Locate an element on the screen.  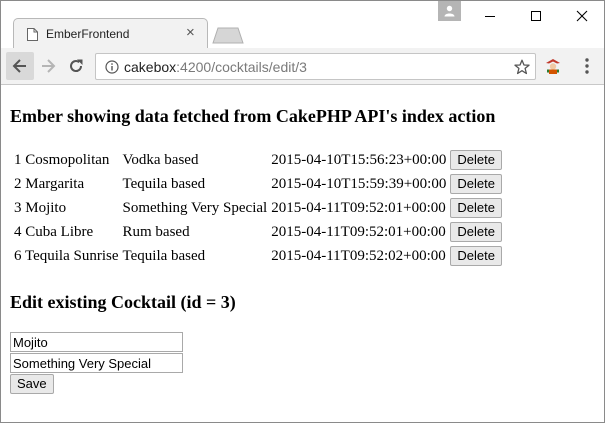
reload-button is located at coordinates (76, 66).